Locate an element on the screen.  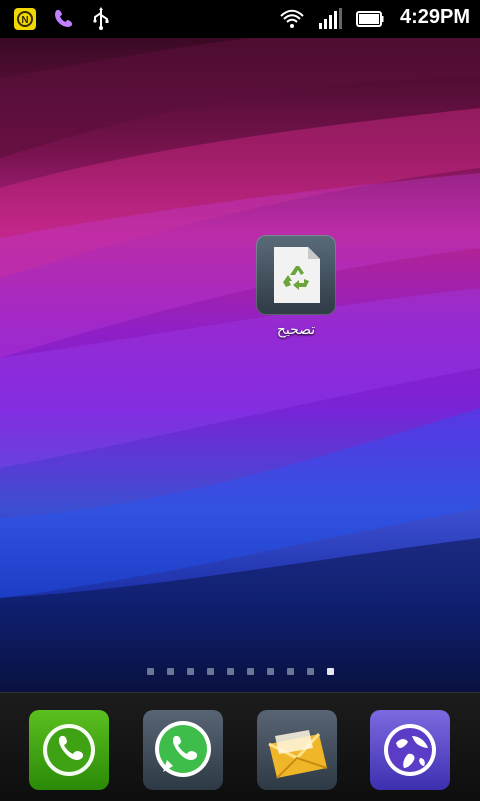
usb-icon is located at coordinates (101, 19).